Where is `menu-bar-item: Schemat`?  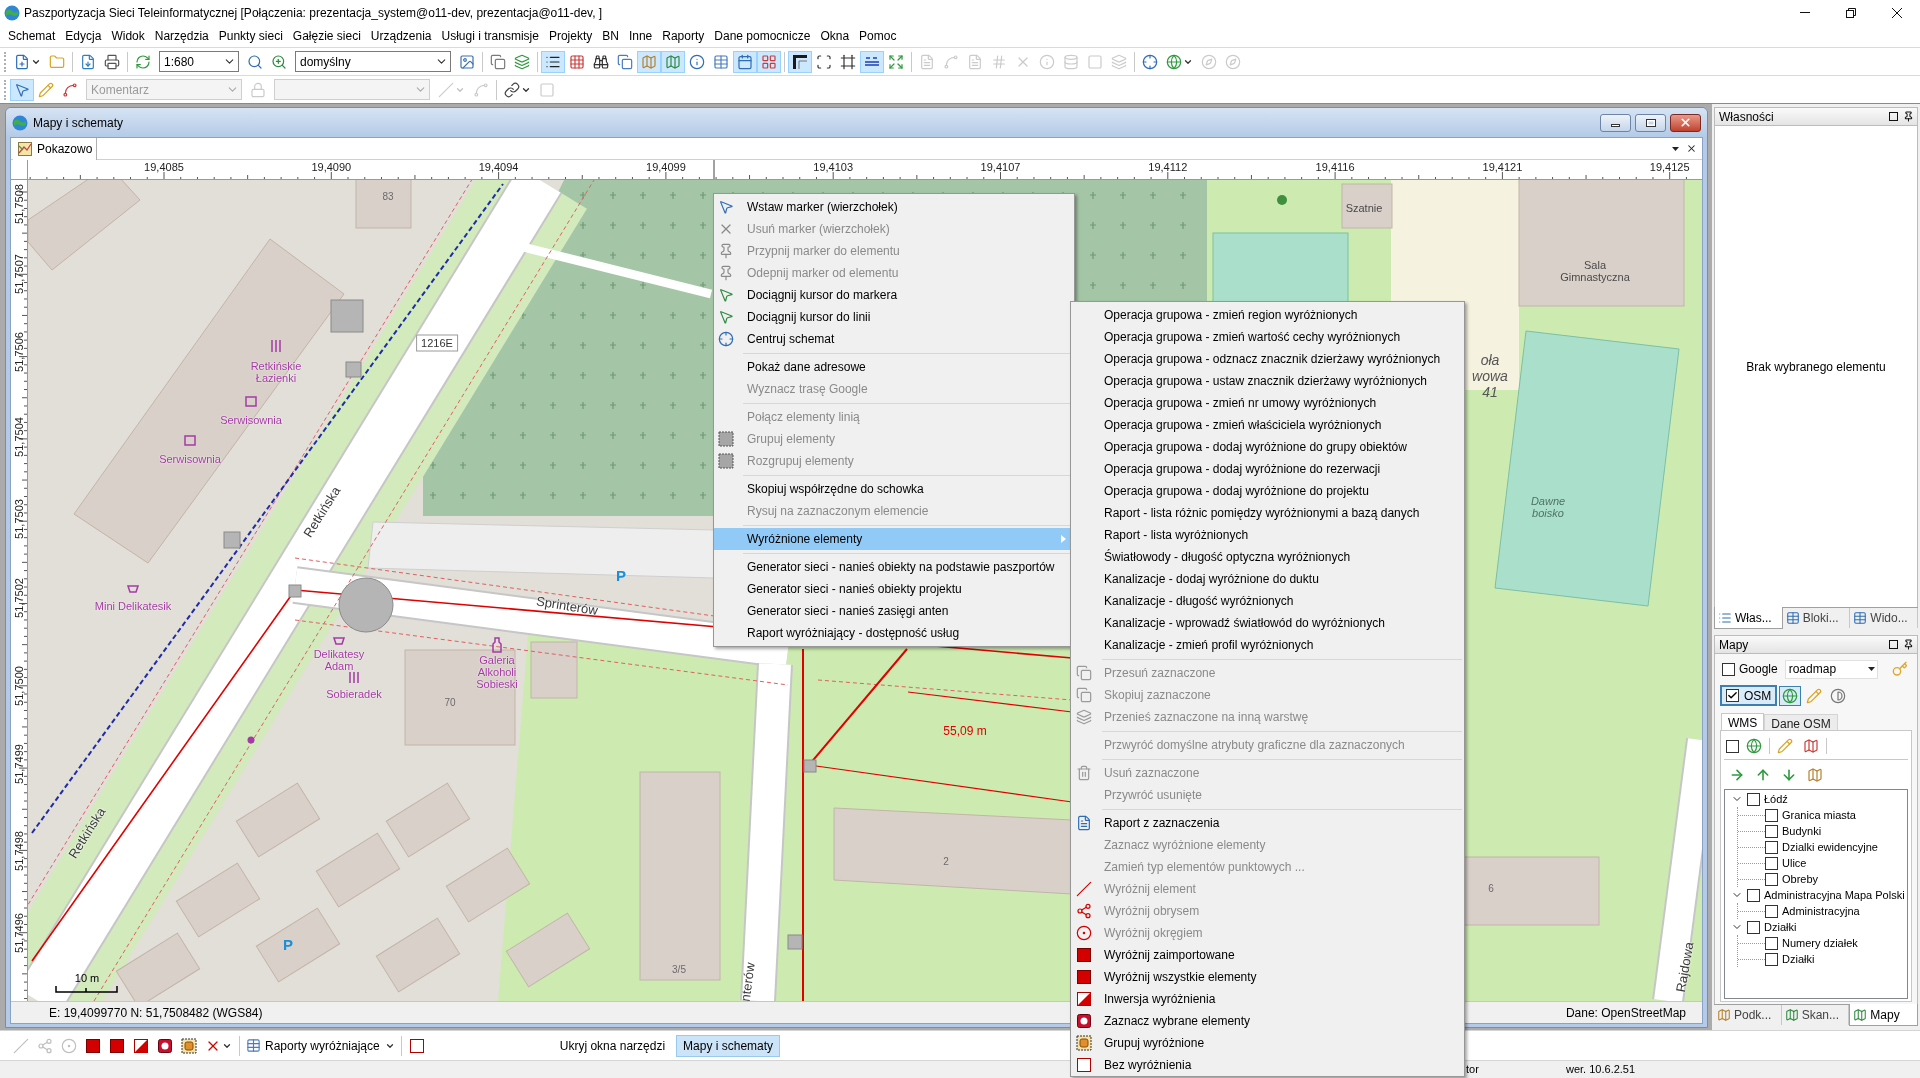
menu-bar-item: Schemat is located at coordinates (32, 36).